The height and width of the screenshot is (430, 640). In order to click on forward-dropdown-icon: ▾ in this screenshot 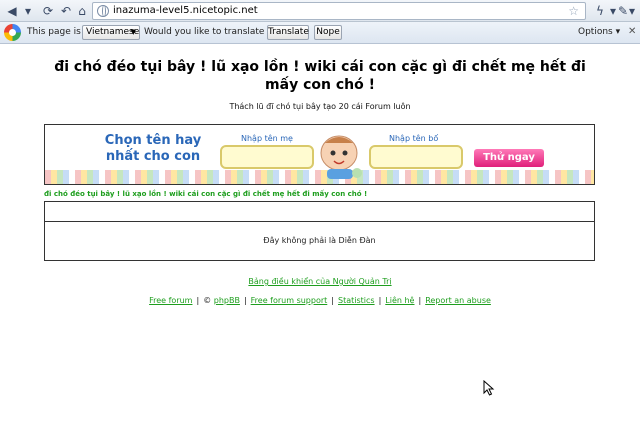, I will do `click(28, 11)`.